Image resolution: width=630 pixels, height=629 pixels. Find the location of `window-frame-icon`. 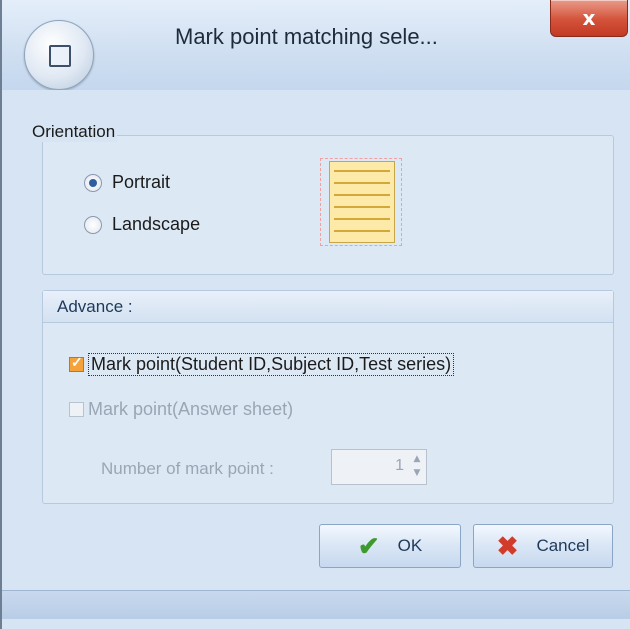

window-frame-icon is located at coordinates (59, 55).